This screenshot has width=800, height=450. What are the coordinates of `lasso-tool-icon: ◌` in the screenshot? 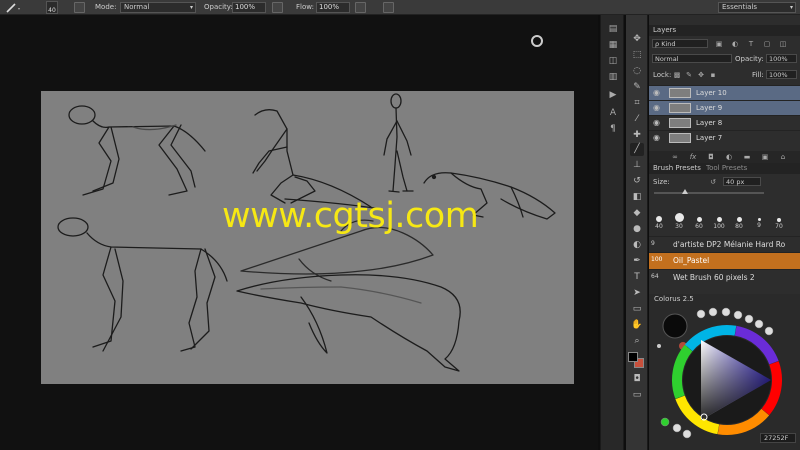 It's located at (637, 71).